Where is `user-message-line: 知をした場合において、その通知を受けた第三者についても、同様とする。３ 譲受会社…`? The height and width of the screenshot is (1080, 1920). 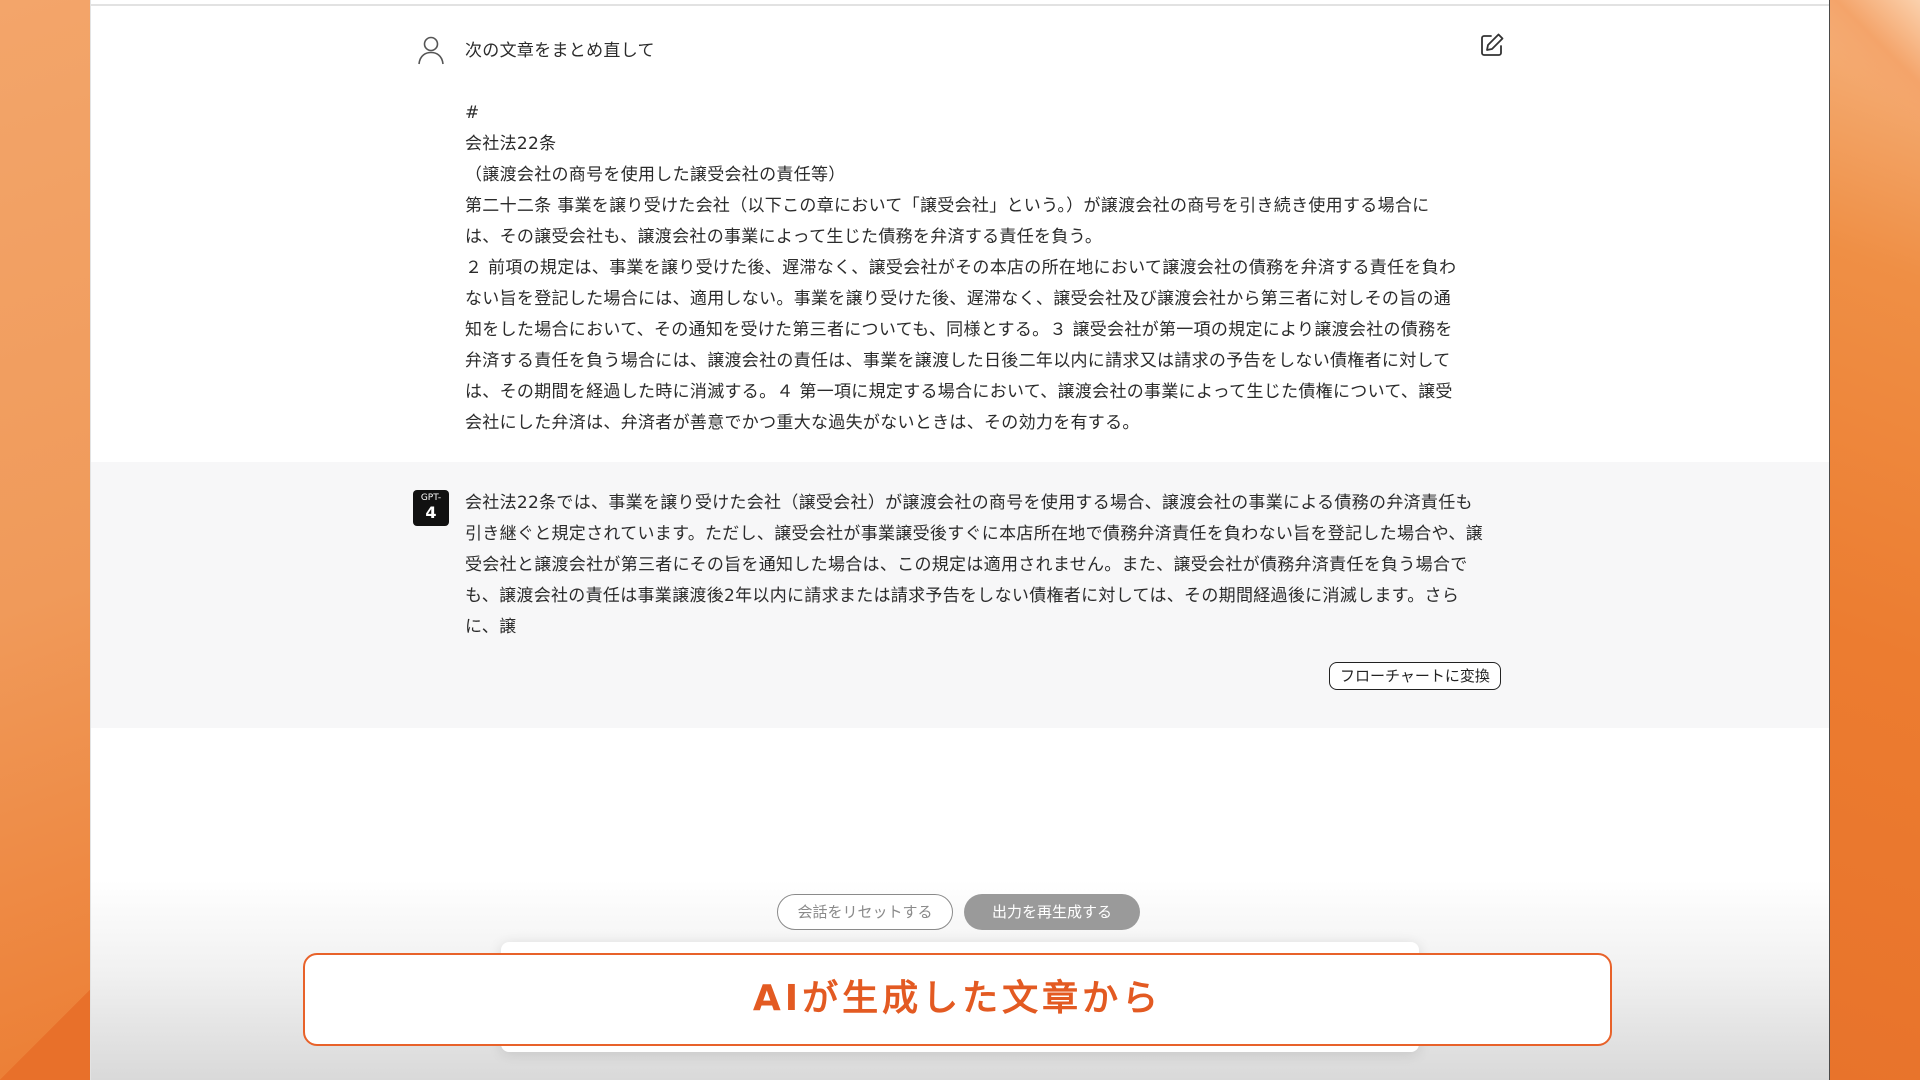 user-message-line: 知をした場合において、その通知を受けた第三者についても、同様とする。３ 譲受会社… is located at coordinates (959, 330).